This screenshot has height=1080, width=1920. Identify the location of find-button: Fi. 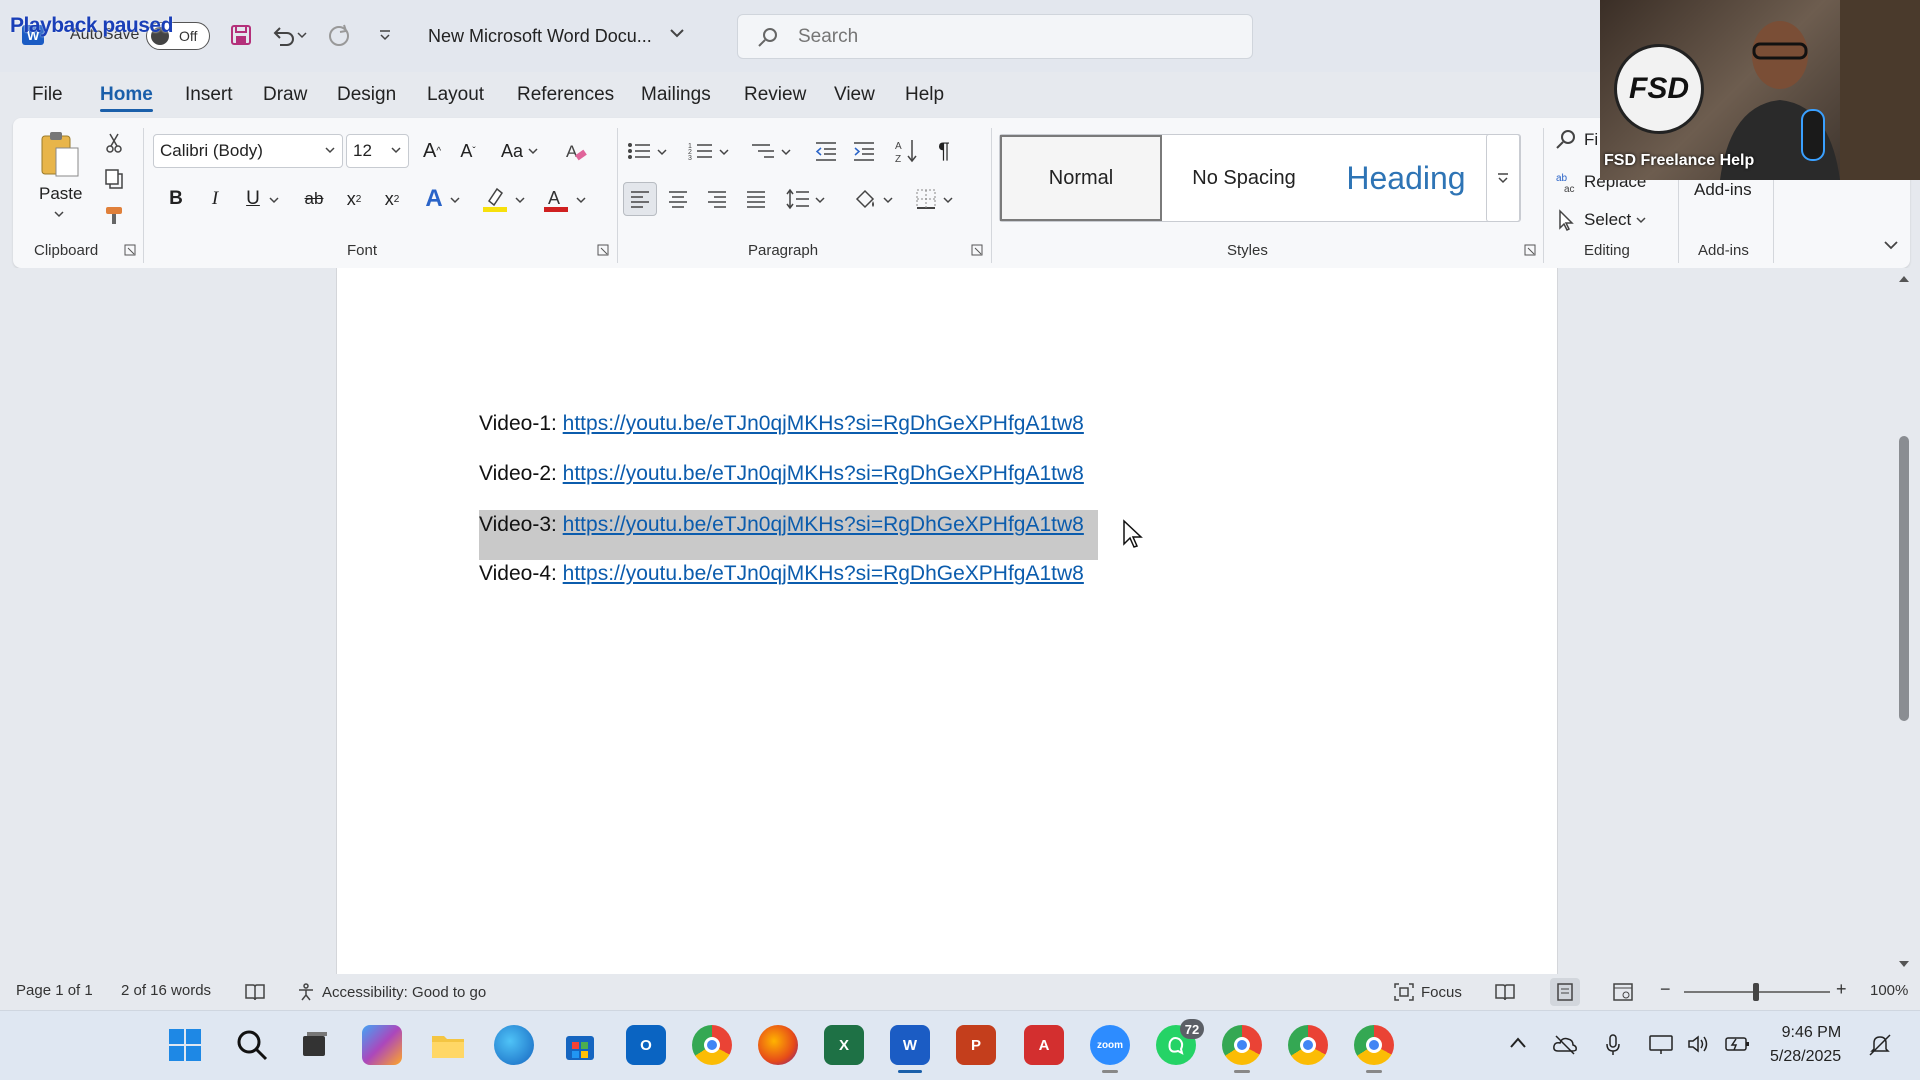
(1576, 140).